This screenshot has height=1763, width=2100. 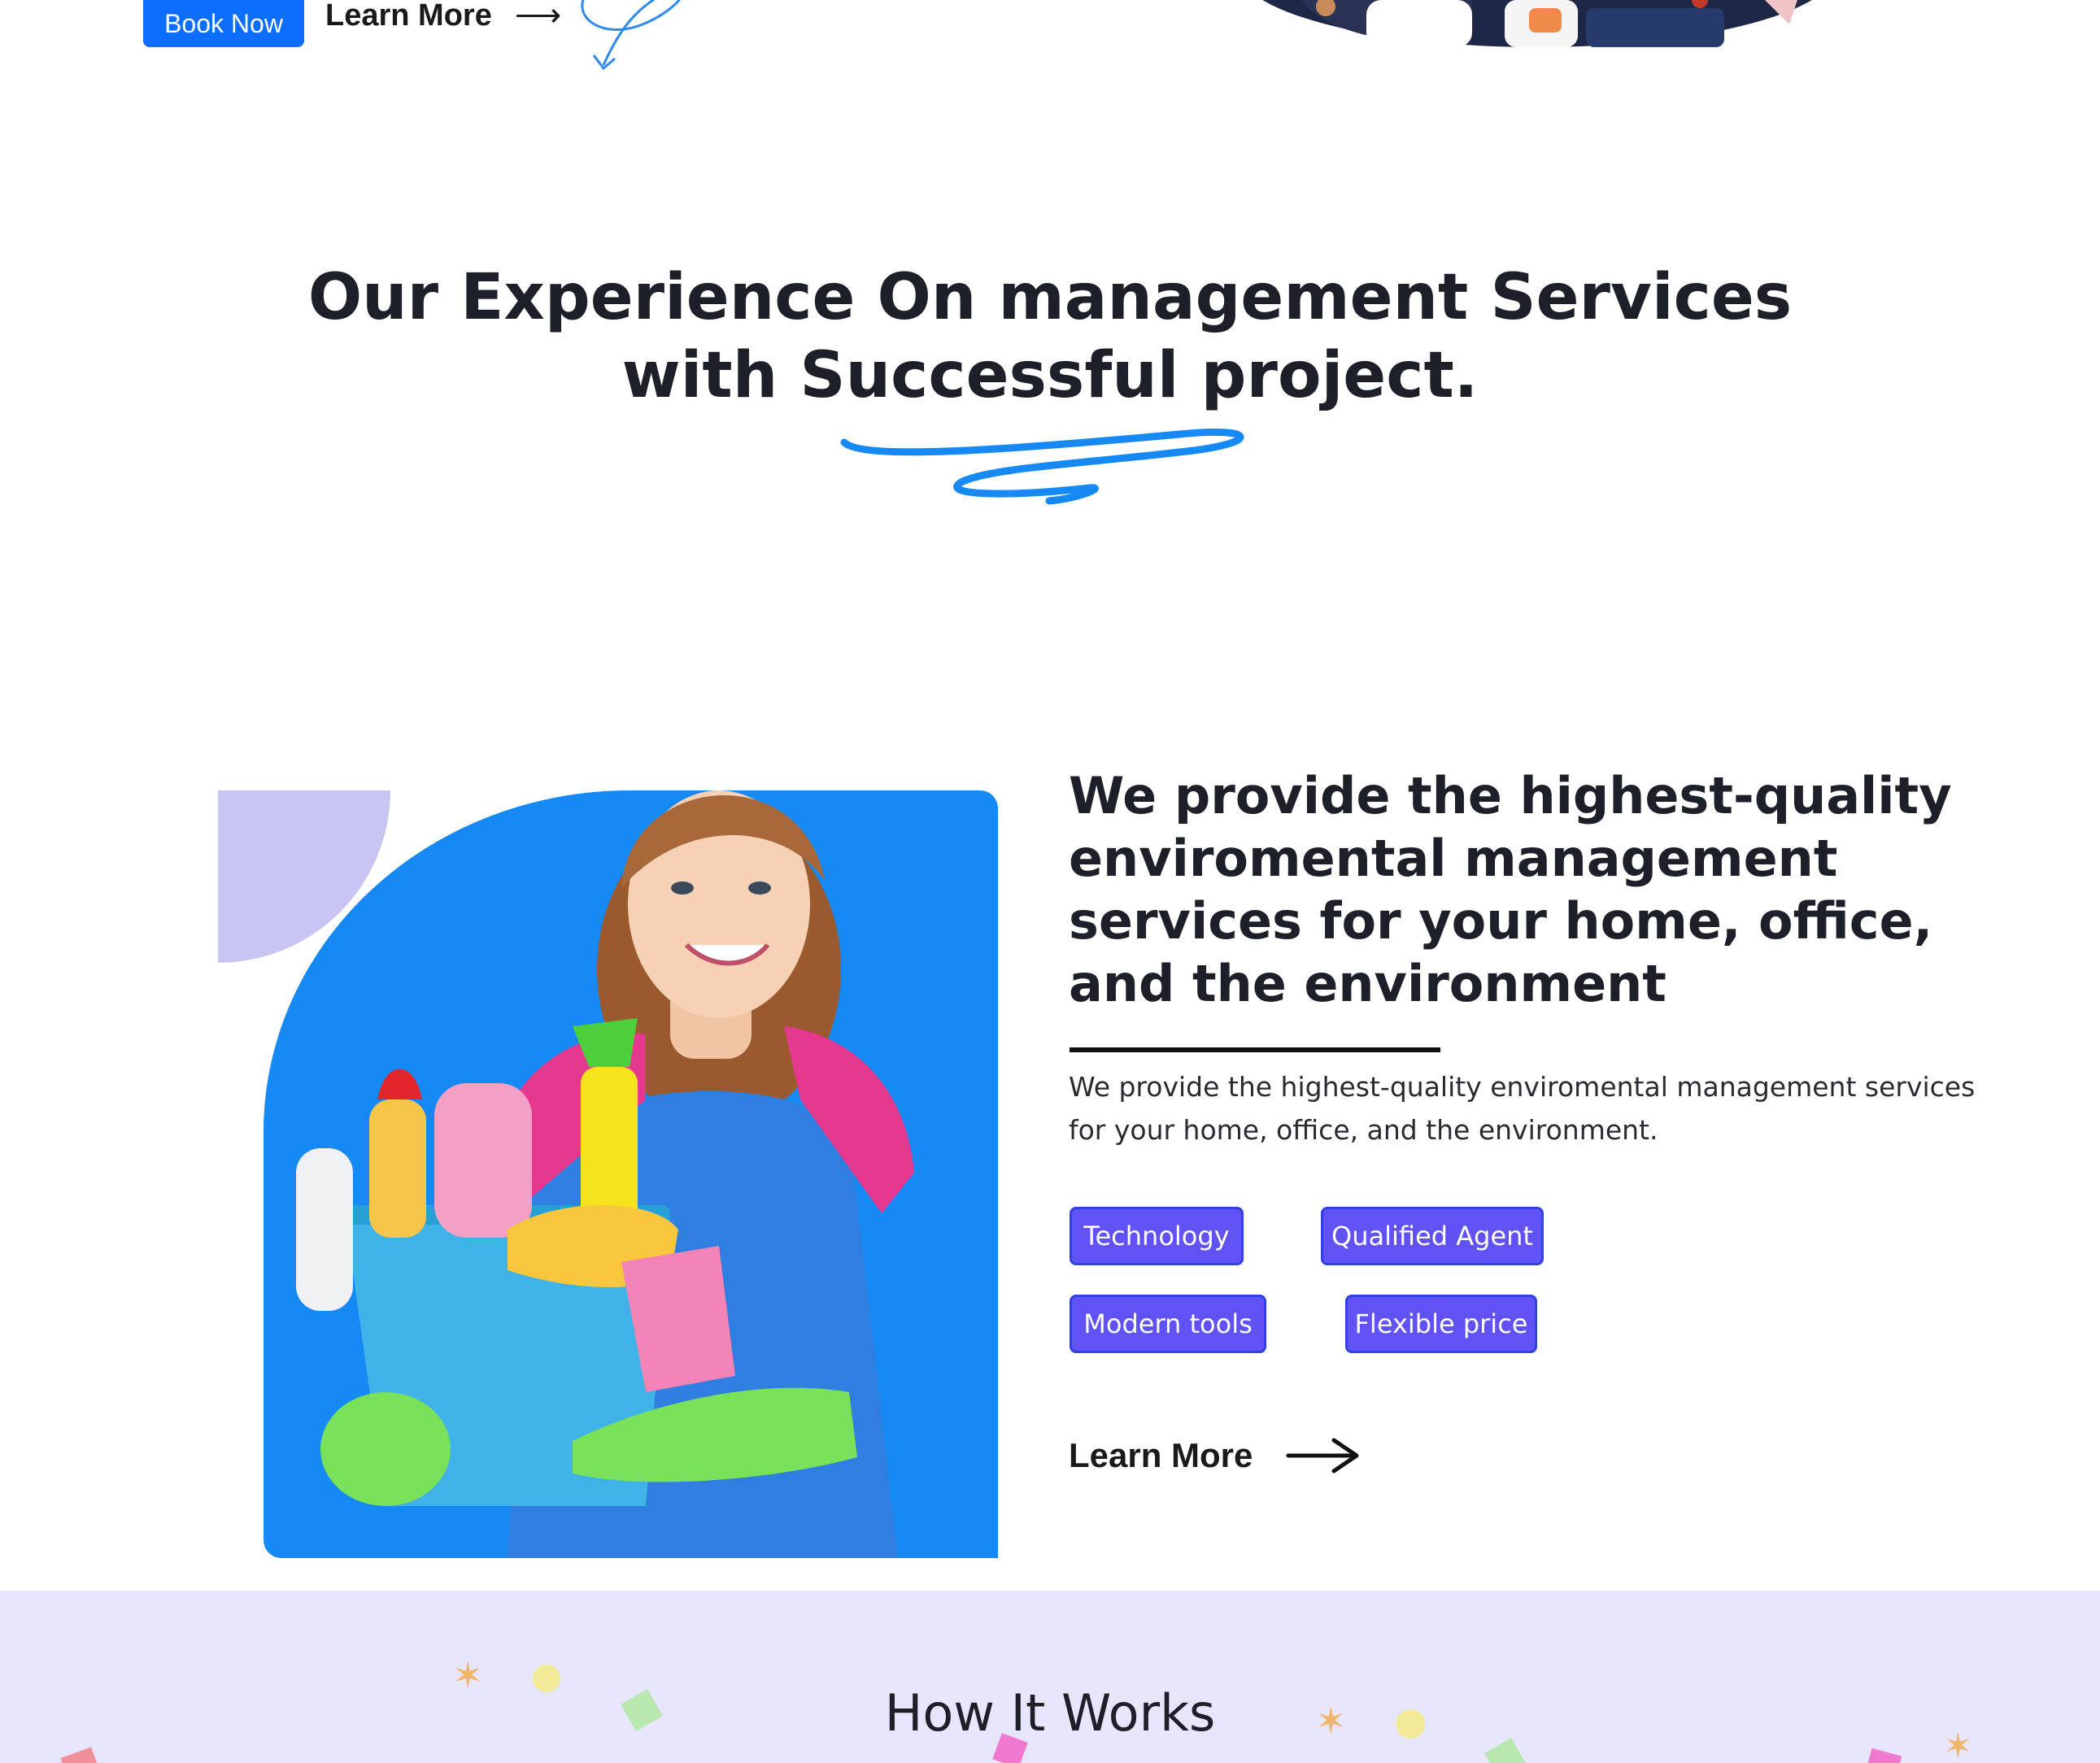 What do you see at coordinates (1050, 297) in the screenshot?
I see `experience-title-line1: Our Experience On management Services` at bounding box center [1050, 297].